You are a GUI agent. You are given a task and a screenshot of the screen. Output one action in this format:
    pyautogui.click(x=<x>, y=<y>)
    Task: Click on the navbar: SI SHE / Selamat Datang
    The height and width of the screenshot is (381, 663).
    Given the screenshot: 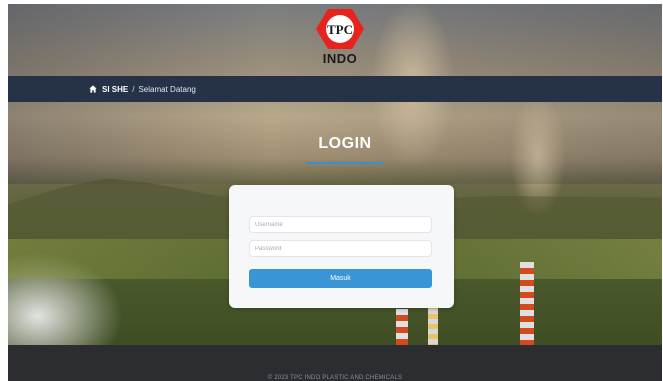 What is the action you would take?
    pyautogui.click(x=335, y=89)
    